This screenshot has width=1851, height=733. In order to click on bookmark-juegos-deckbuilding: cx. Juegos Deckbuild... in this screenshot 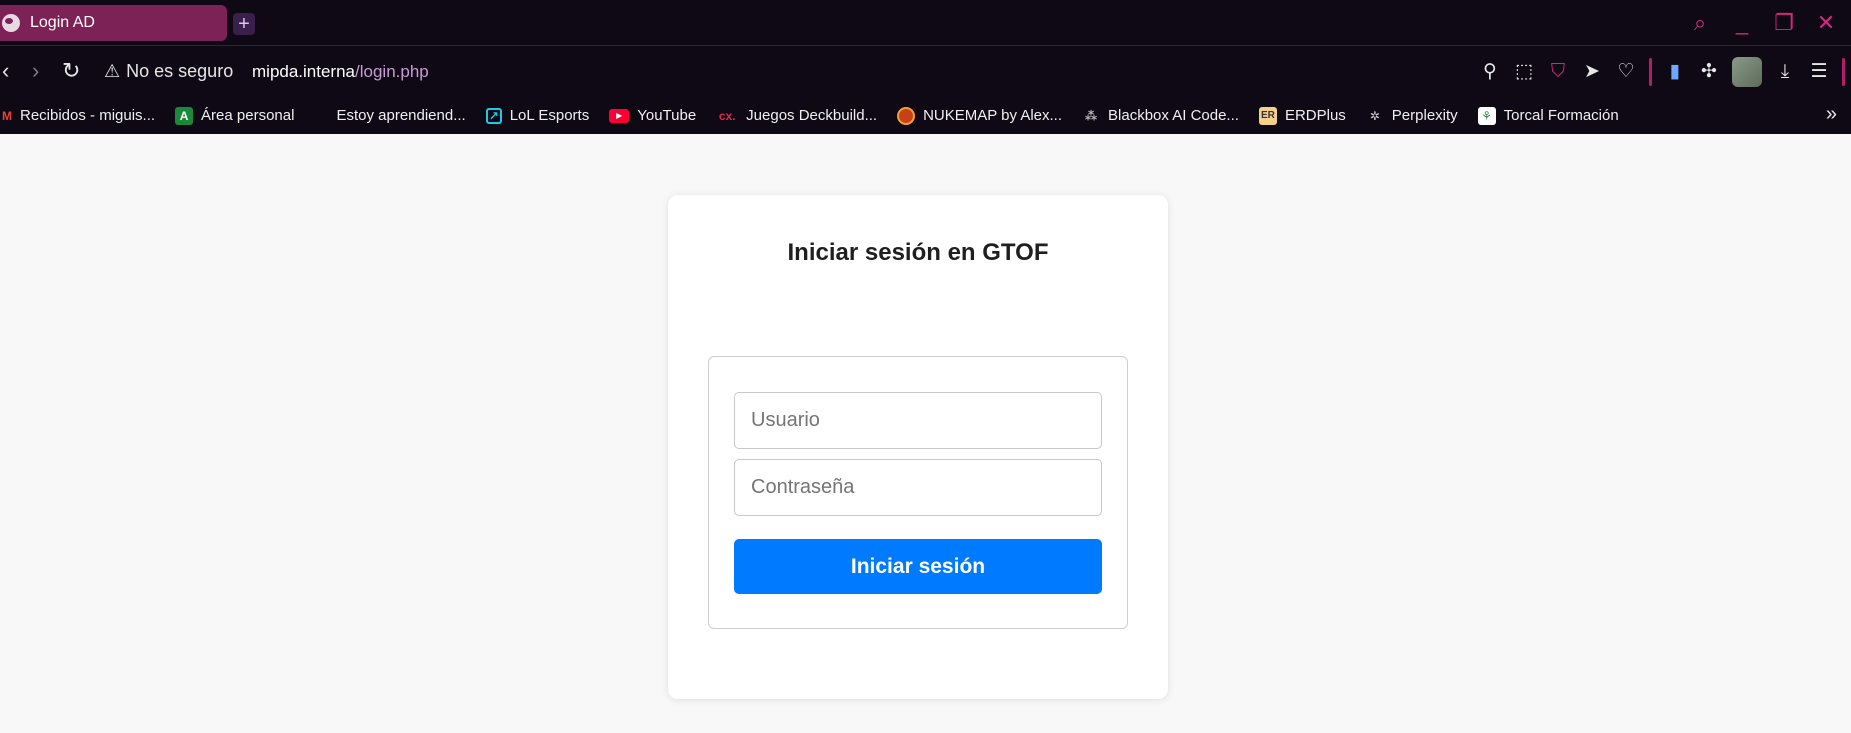, I will do `click(796, 116)`.